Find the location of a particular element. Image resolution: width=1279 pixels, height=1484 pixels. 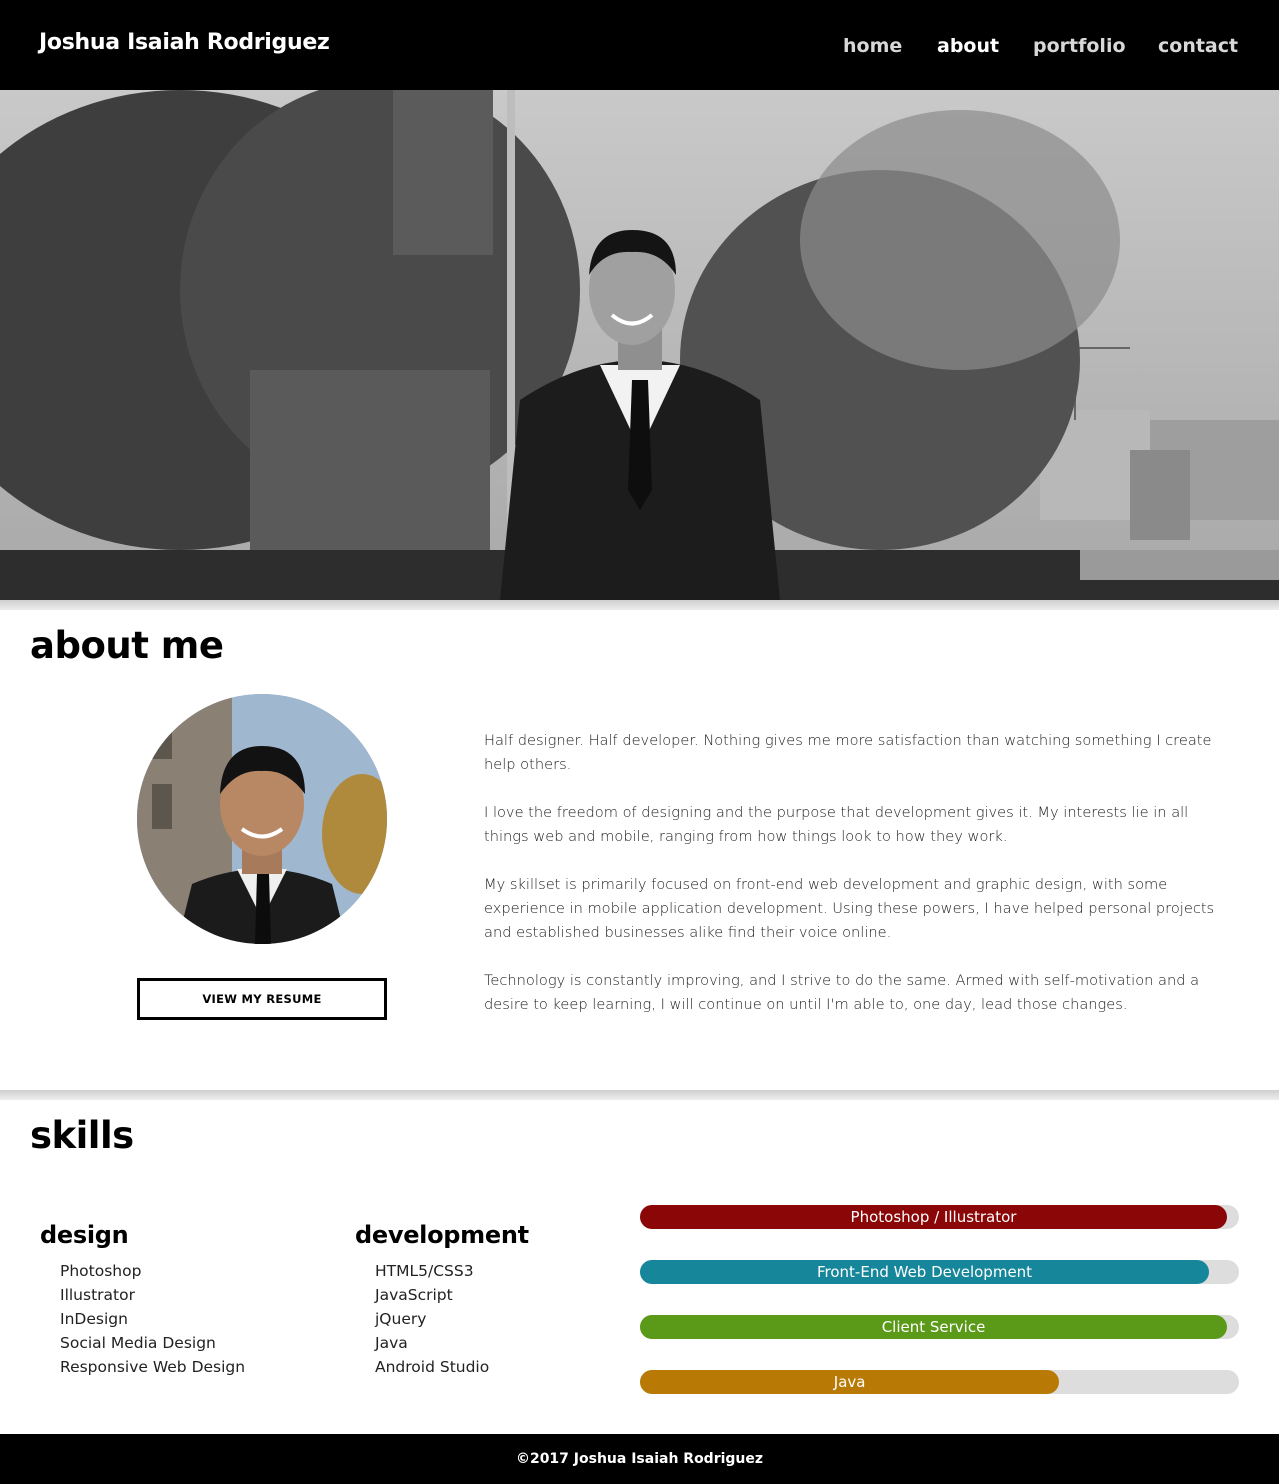

design-heading: design is located at coordinates (84, 1235).